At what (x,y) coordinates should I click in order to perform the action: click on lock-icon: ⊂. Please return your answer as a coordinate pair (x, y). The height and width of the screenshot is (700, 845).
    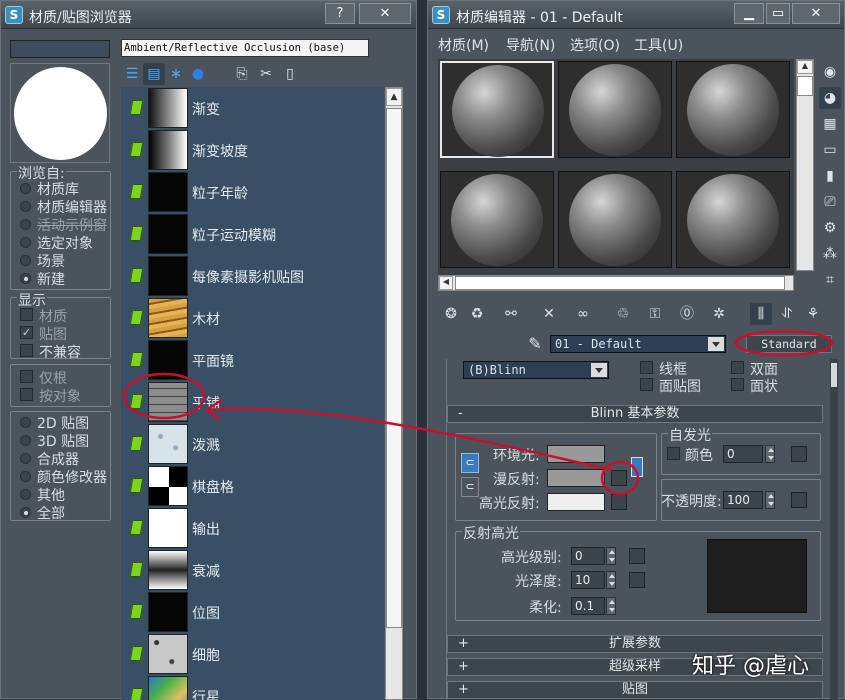
    Looking at the image, I should click on (470, 463).